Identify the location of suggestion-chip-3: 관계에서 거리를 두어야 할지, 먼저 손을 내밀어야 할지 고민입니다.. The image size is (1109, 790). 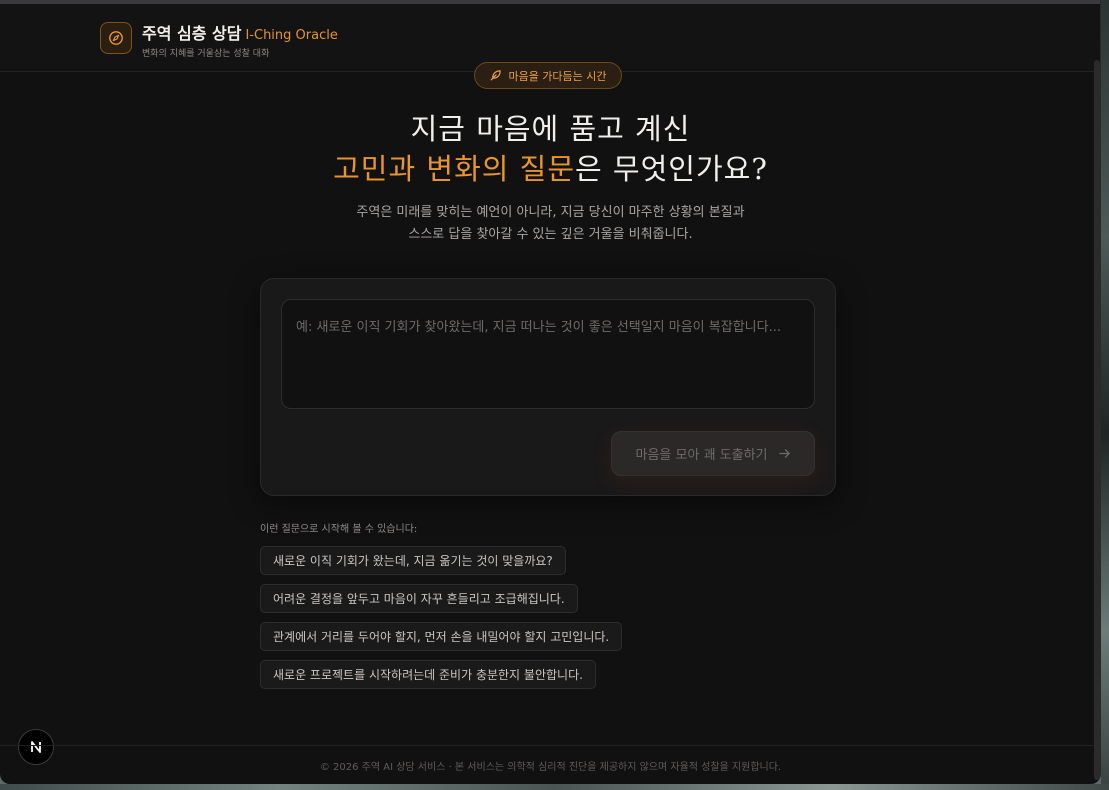
(441, 636).